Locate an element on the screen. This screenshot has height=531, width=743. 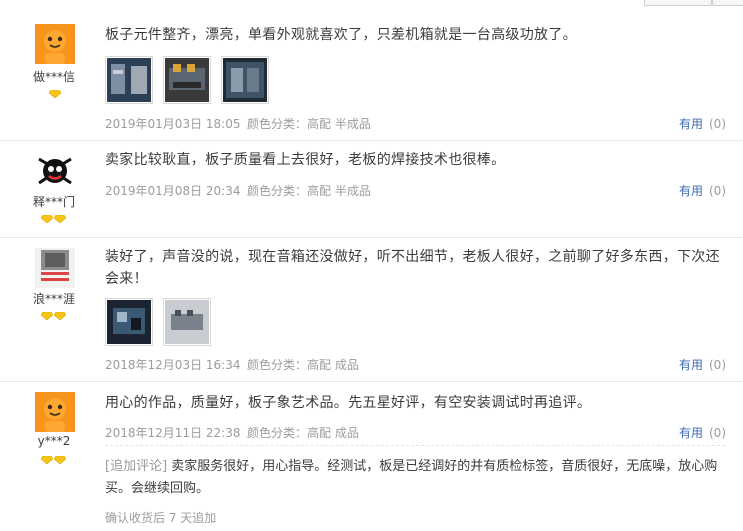
review-meta: 2018年12月03日 16:34 颜色分类：高配 成品 is located at coordinates (232, 364).